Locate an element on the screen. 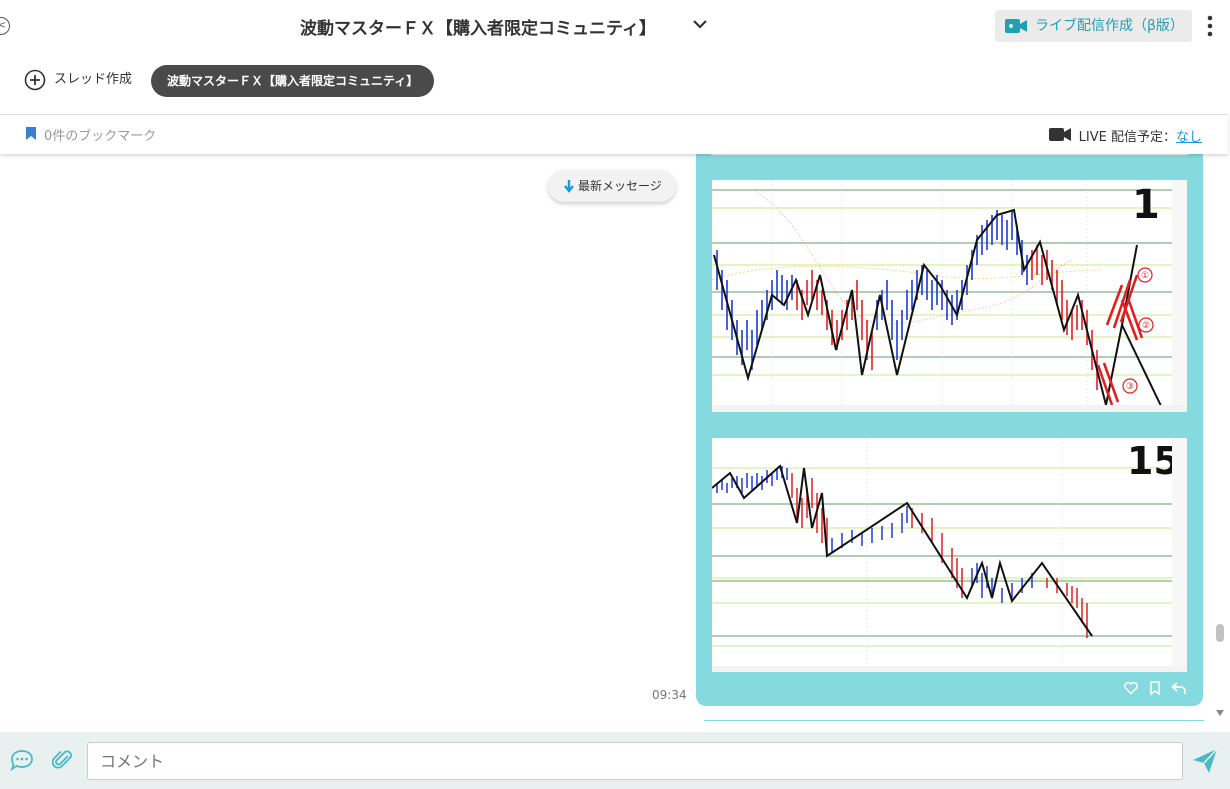  chart-image-1: ① ② ③ 1 is located at coordinates (949, 296).